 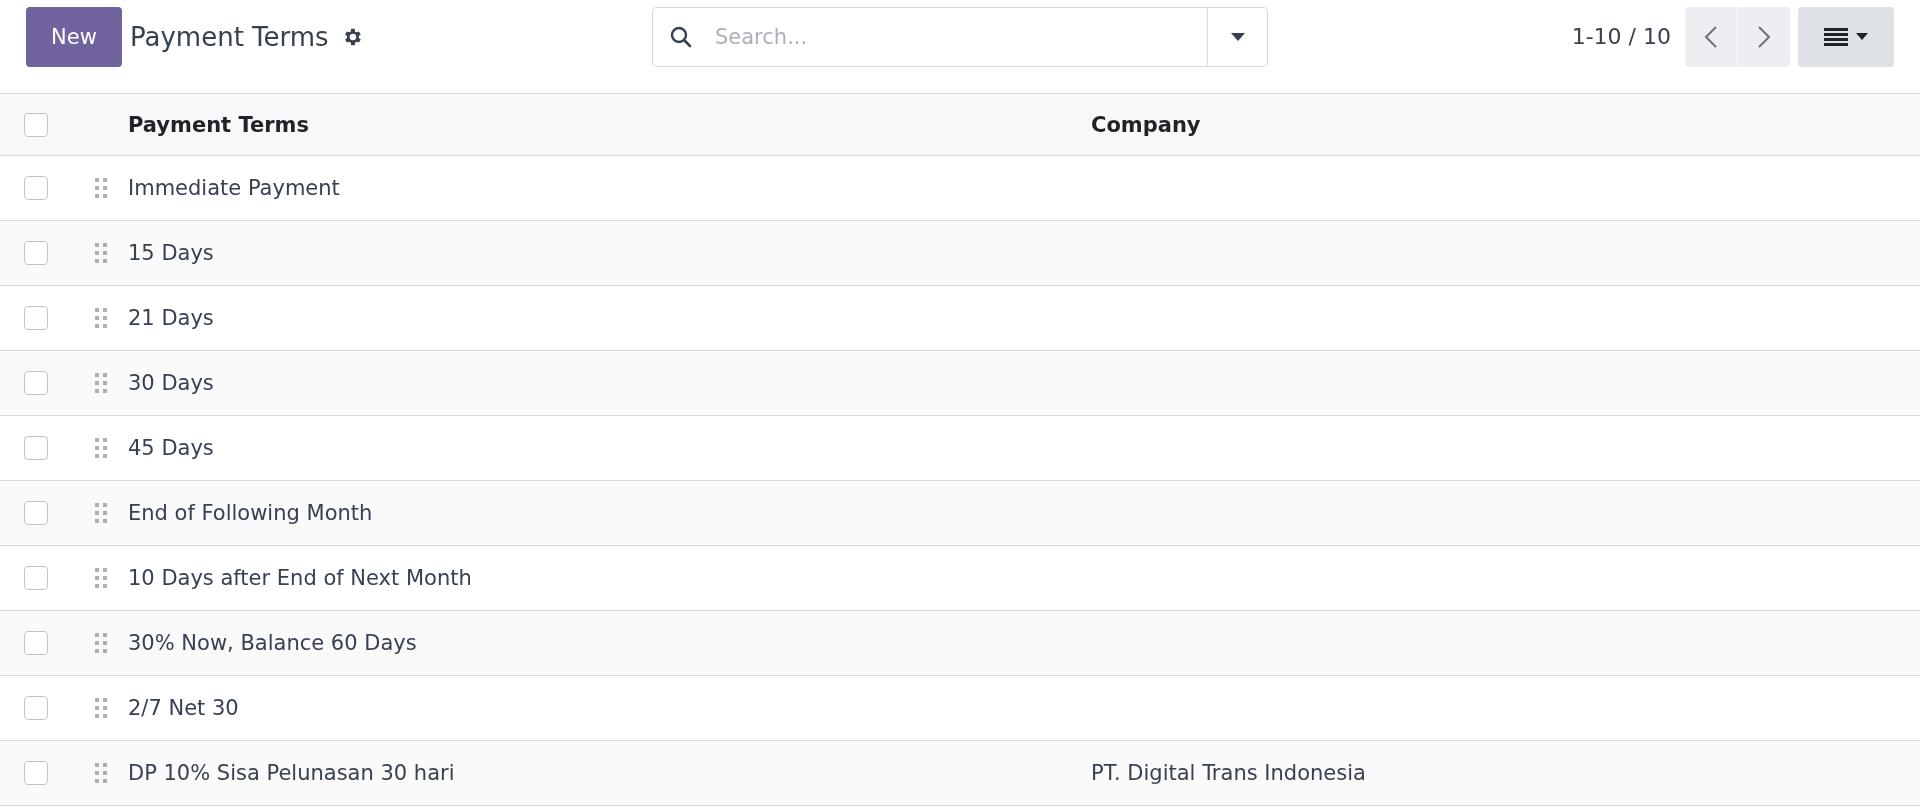 I want to click on table-cell: 21 Days, so click(x=171, y=318).